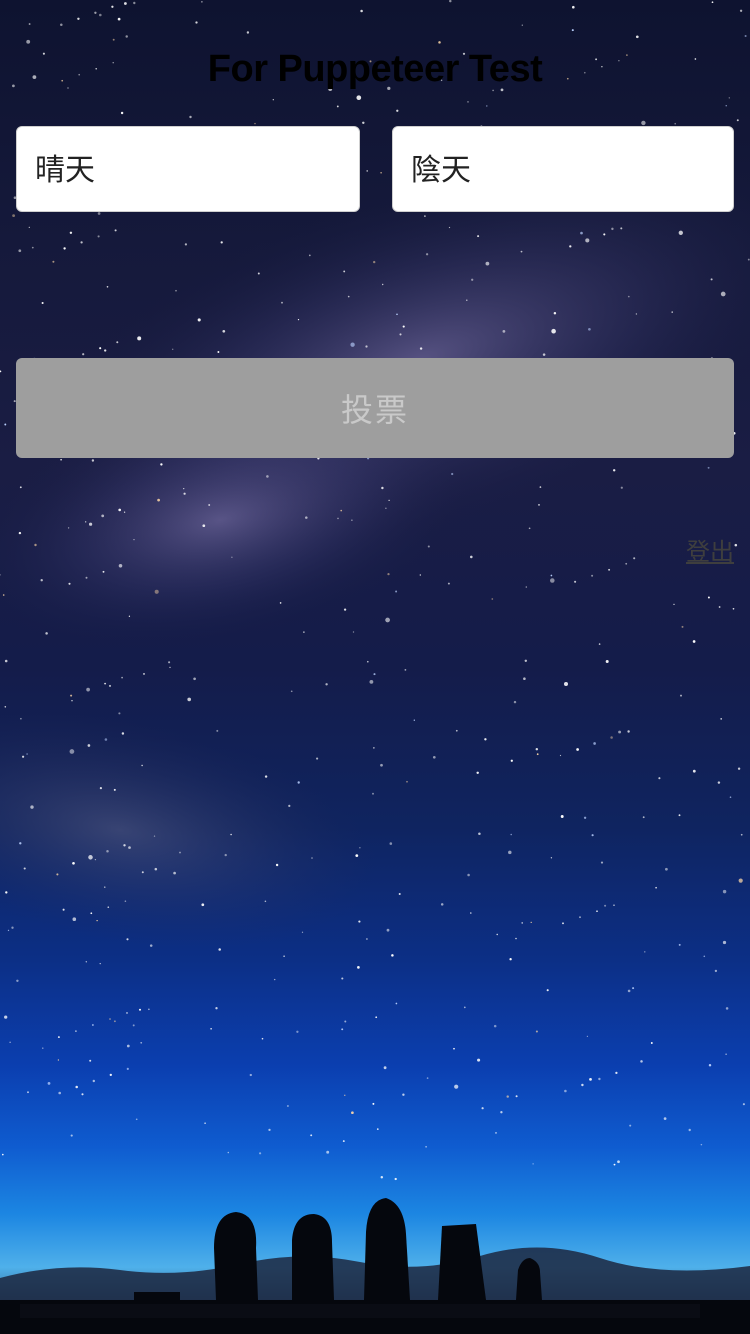  Describe the element at coordinates (375, 408) in the screenshot. I see `vote-button: 投票` at that location.